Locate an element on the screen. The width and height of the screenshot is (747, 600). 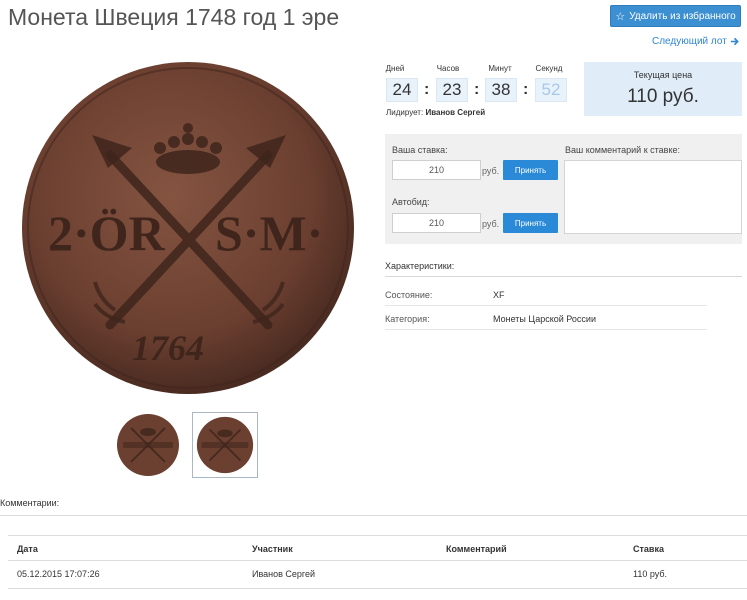
bid-comment-label: Ваш комментарий к ставке: is located at coordinates (623, 150).